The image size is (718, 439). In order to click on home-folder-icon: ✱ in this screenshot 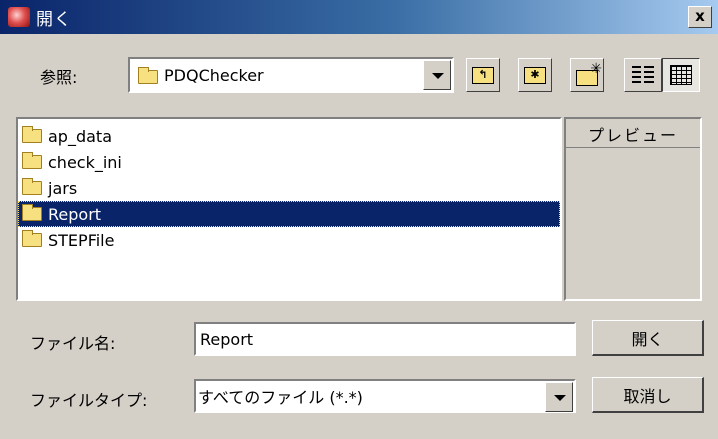, I will do `click(535, 75)`.